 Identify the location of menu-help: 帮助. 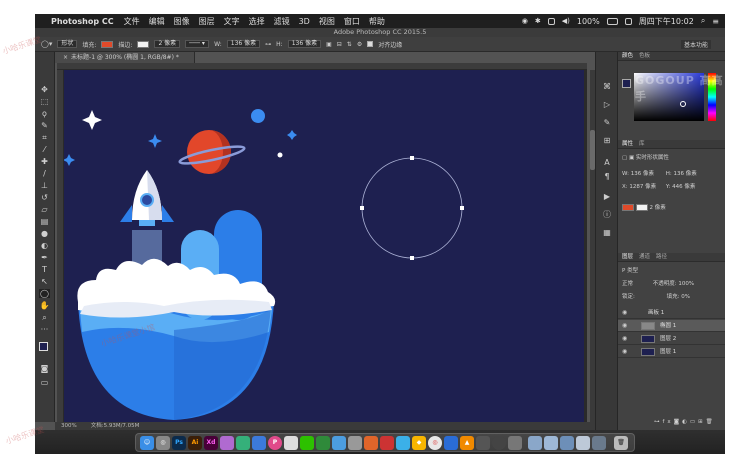
(377, 21).